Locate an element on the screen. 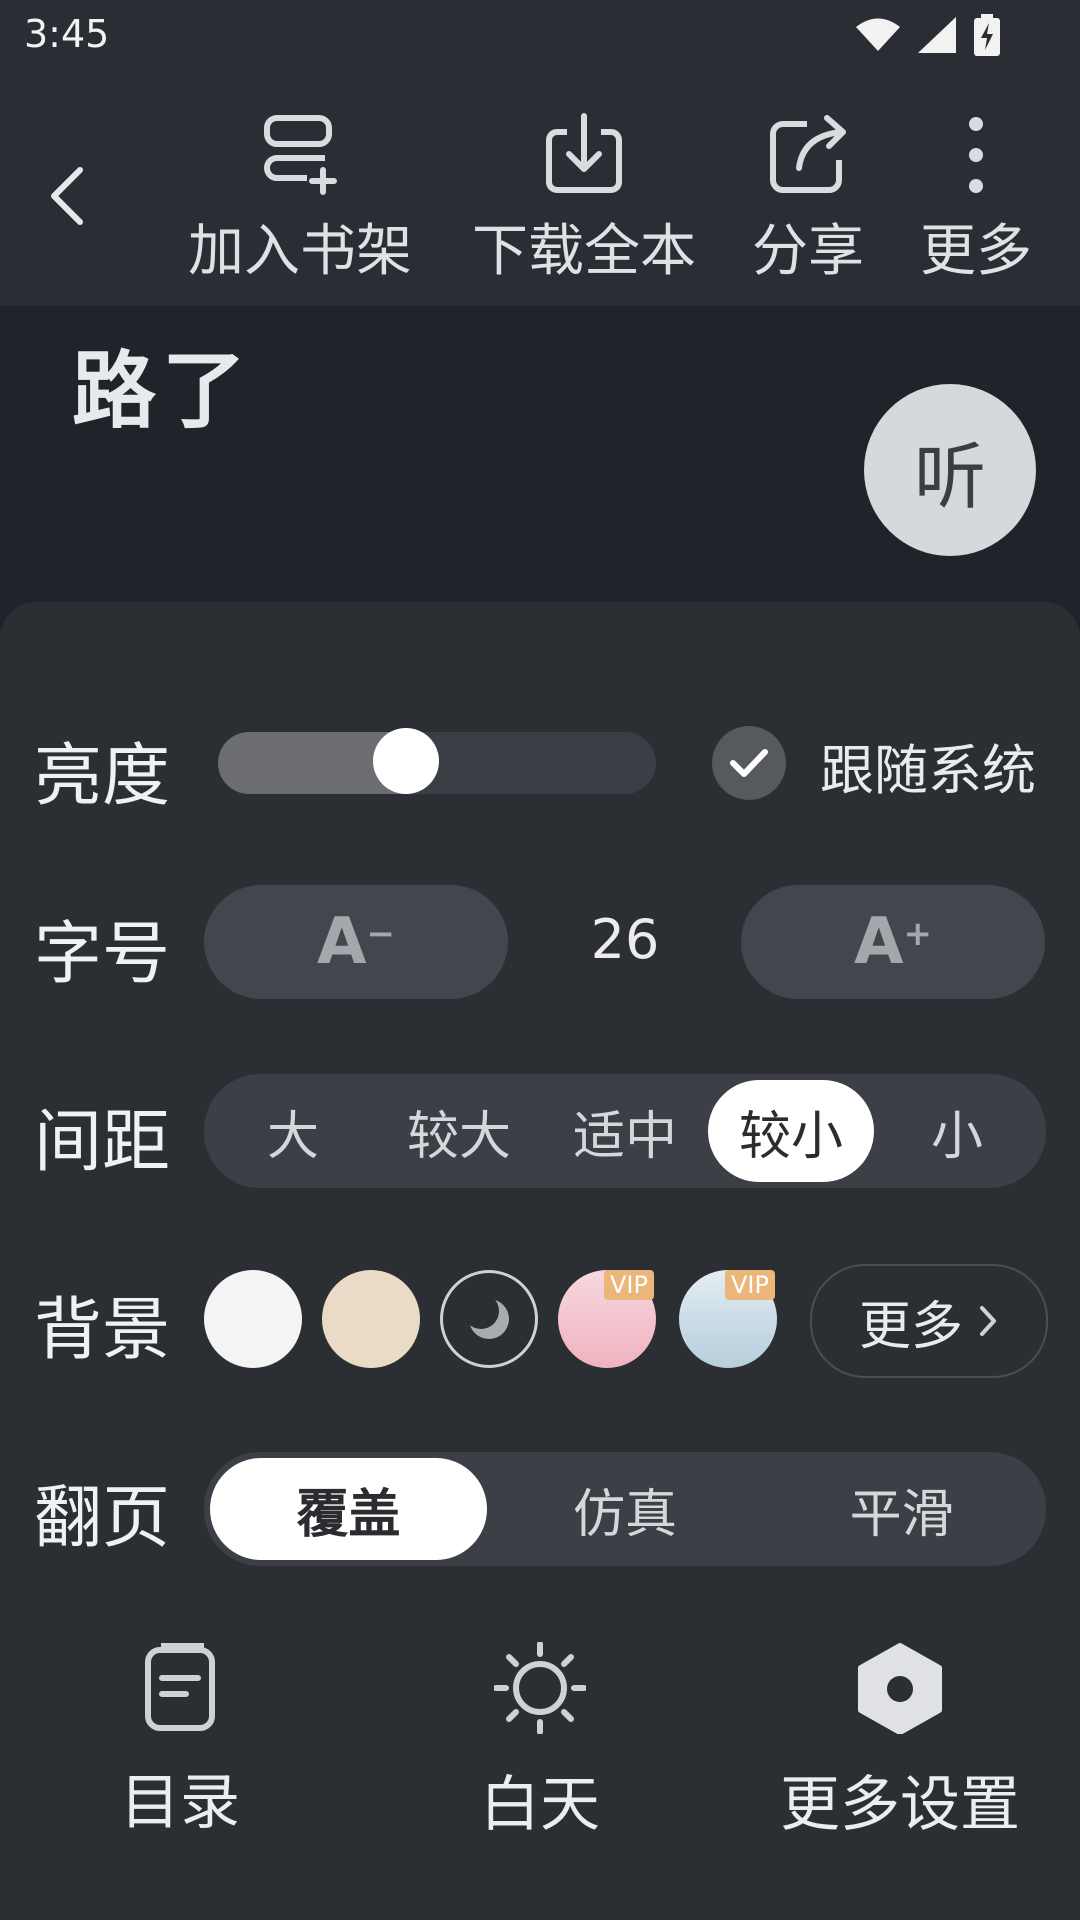 The image size is (1080, 1920). add-to-shelf-label: 加入书架 is located at coordinates (300, 251).